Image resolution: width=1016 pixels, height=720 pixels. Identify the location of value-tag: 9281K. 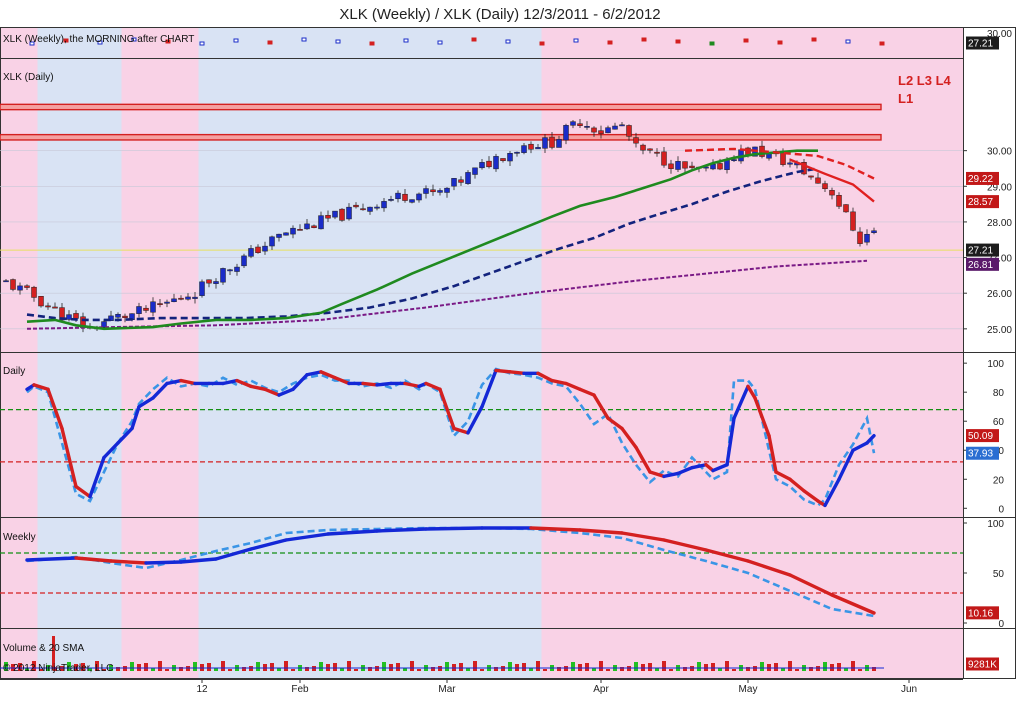
(982, 664).